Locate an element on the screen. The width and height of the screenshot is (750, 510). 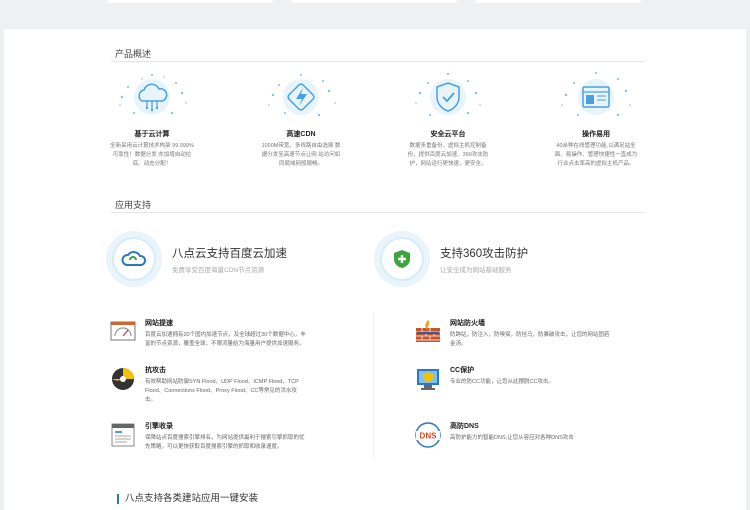
support-card-title: 八点云支持百度云加速 is located at coordinates (229, 253).